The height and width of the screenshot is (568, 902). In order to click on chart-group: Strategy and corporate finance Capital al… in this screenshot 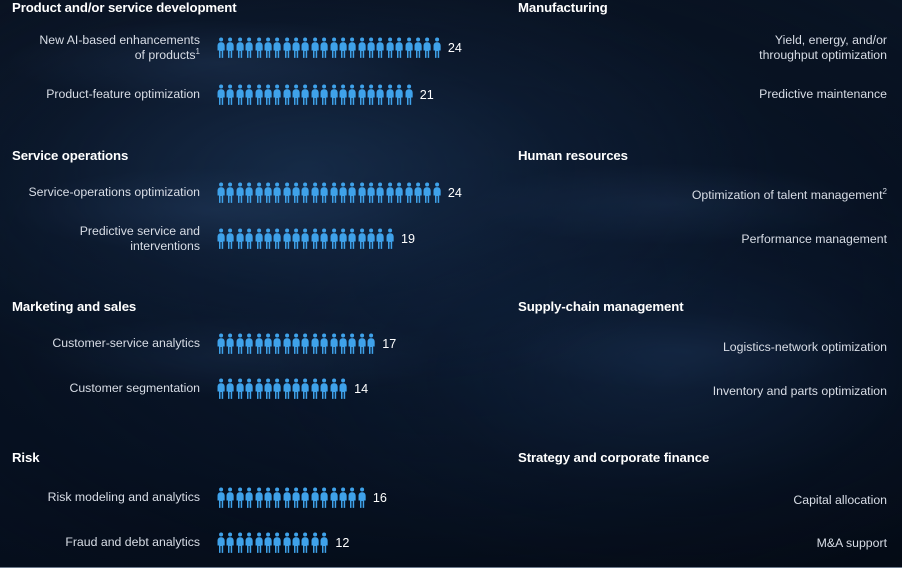, I will do `click(702, 500)`.